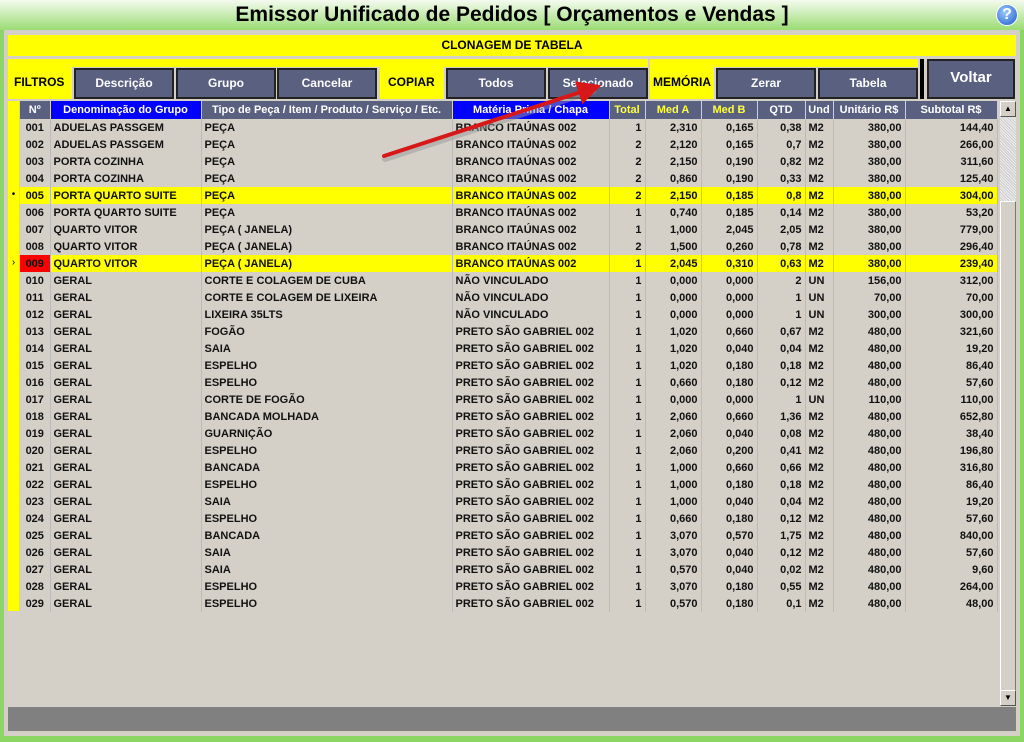 The image size is (1024, 742). Describe the element at coordinates (673, 110) in the screenshot. I see `column-header-med-a: Med A` at that location.